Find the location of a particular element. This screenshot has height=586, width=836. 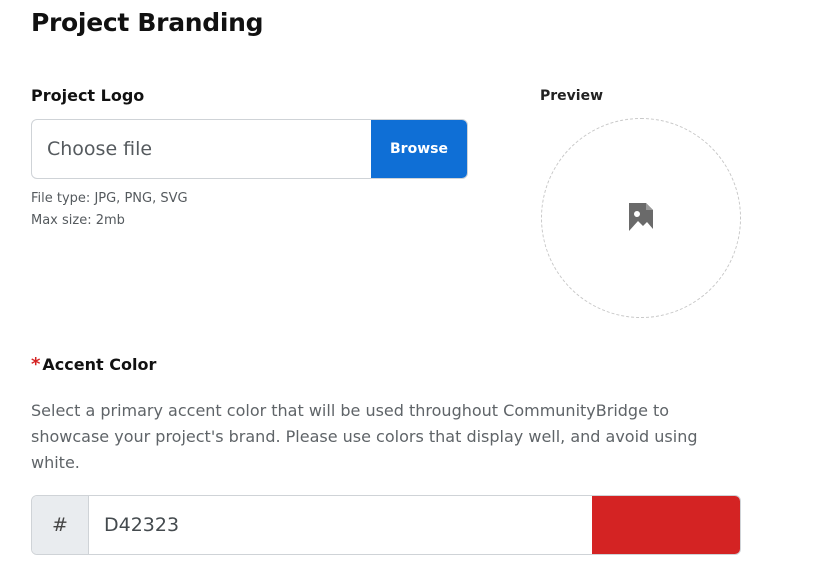

page-title: Project Branding is located at coordinates (147, 22).